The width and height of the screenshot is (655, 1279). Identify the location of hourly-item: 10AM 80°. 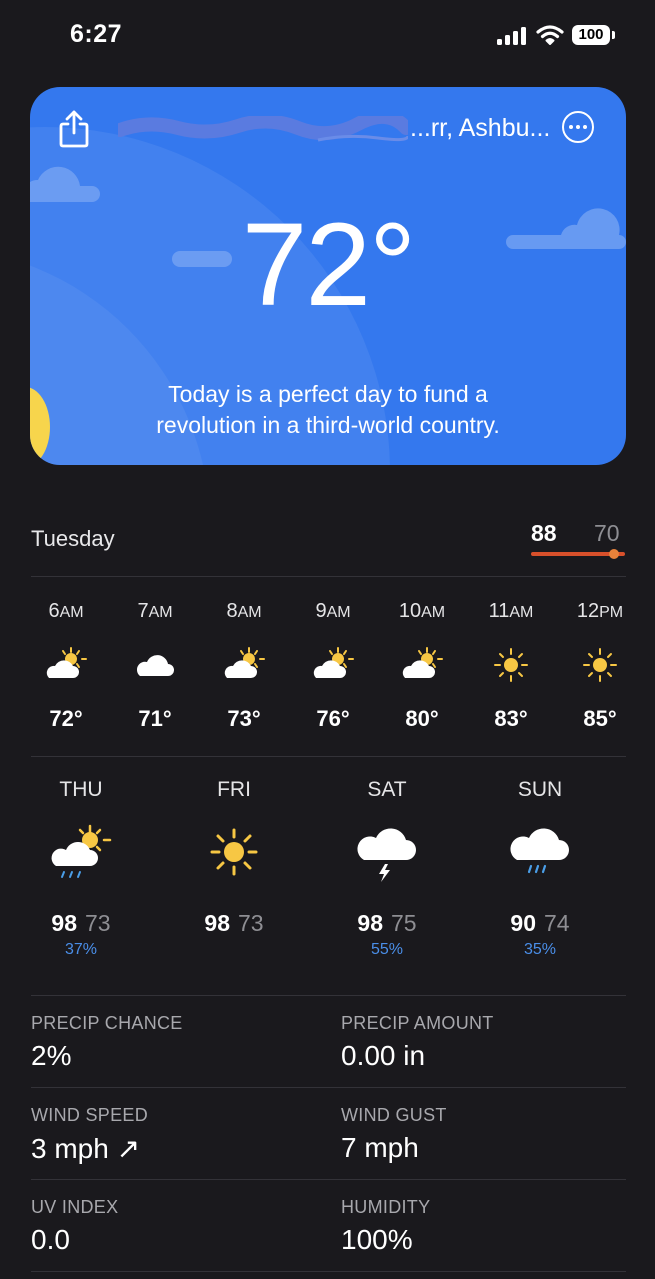
(422, 666).